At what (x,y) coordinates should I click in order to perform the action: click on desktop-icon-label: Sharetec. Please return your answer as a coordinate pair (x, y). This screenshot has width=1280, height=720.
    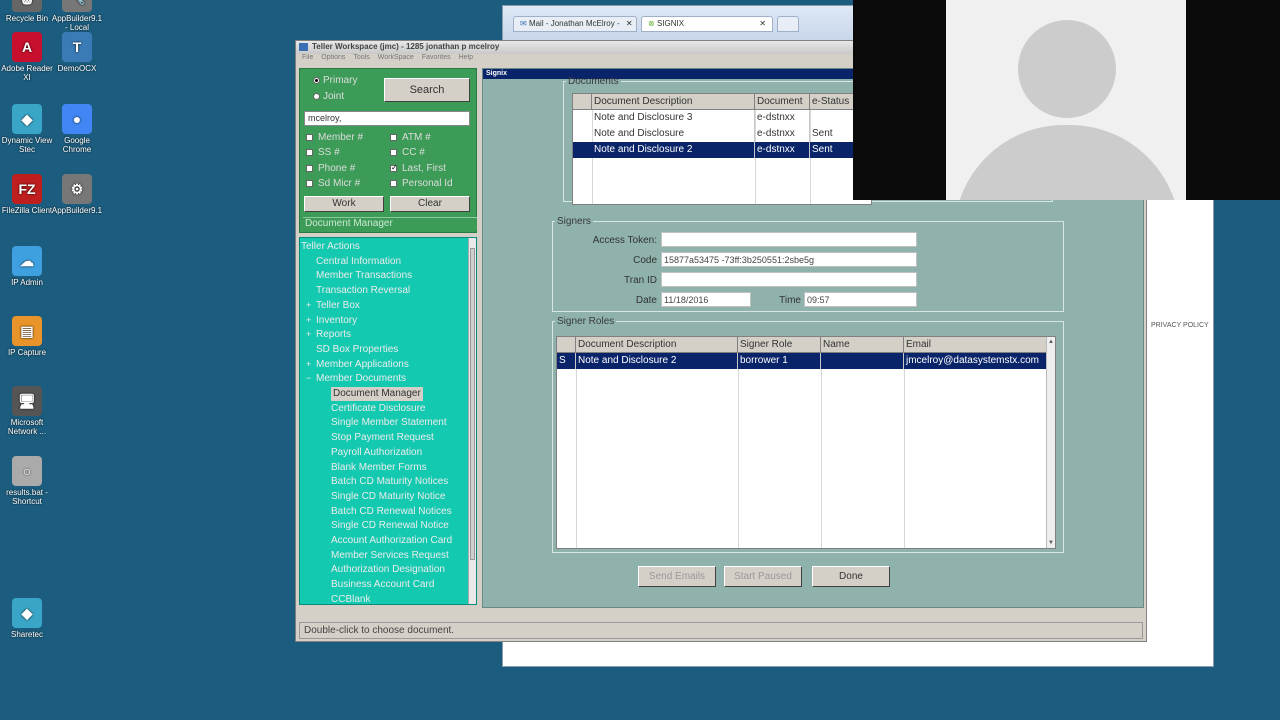
    Looking at the image, I should click on (27, 634).